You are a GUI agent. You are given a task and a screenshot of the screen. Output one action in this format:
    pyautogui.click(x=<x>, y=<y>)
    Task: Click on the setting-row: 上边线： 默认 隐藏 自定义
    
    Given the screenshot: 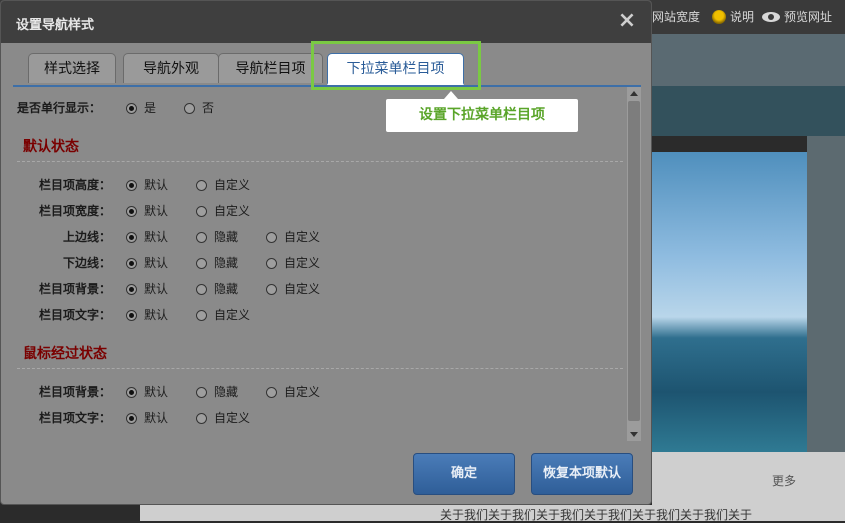 What is the action you would take?
    pyautogui.click(x=313, y=237)
    